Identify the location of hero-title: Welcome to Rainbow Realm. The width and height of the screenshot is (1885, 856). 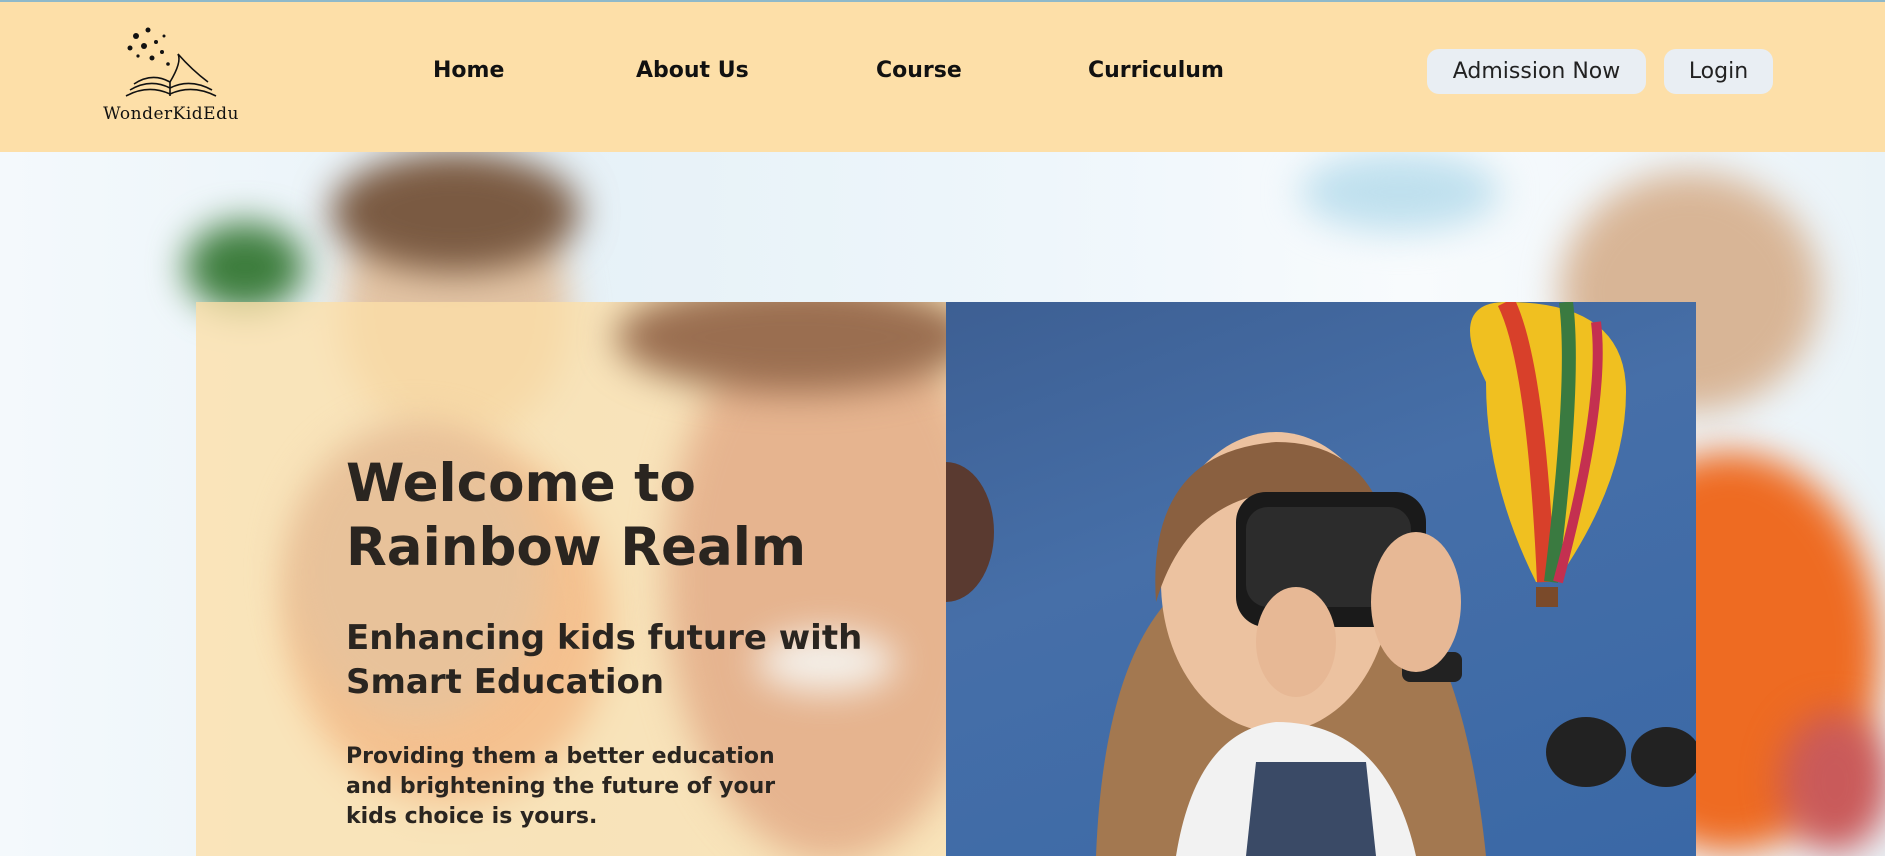
(576, 515).